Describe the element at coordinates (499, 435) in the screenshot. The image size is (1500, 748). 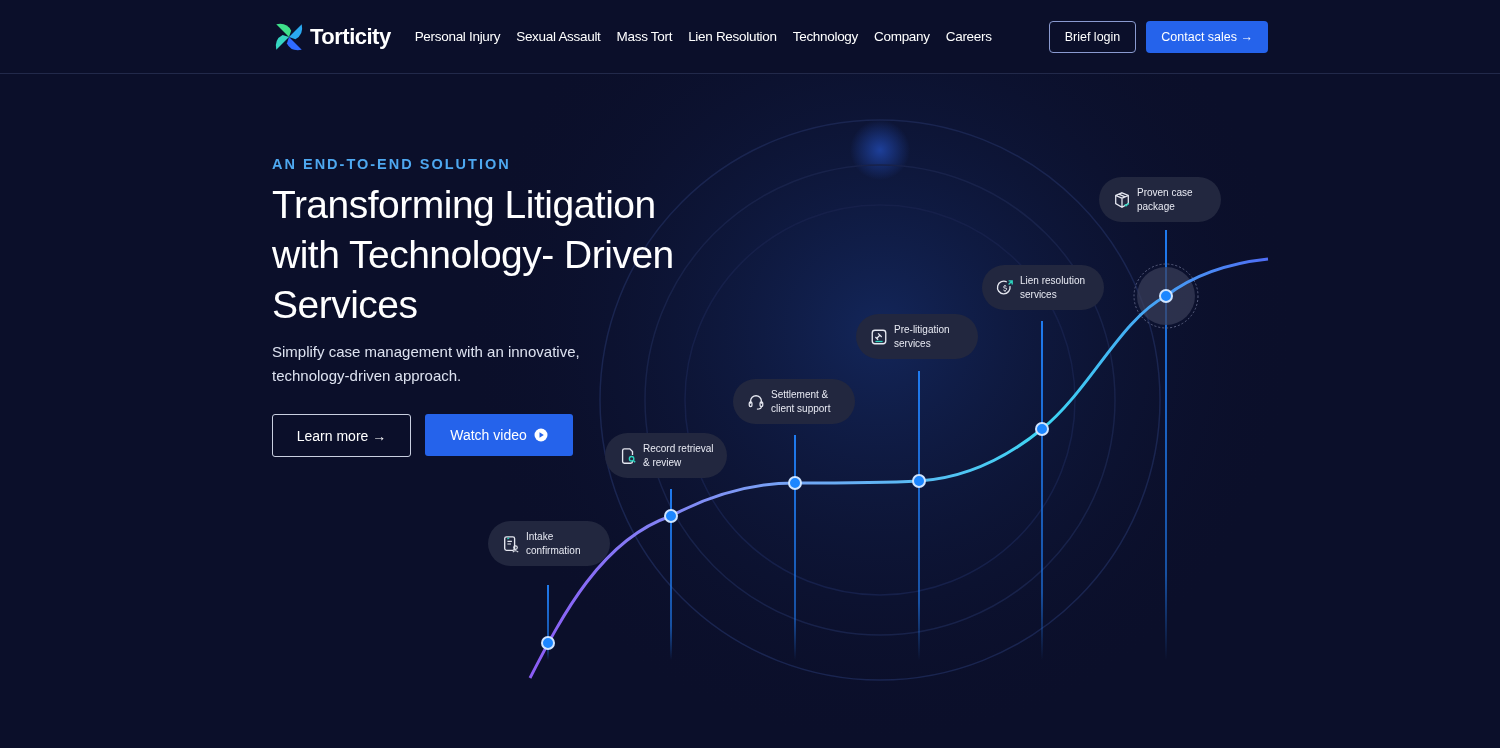
I see `watch-video-button: Watch video` at that location.